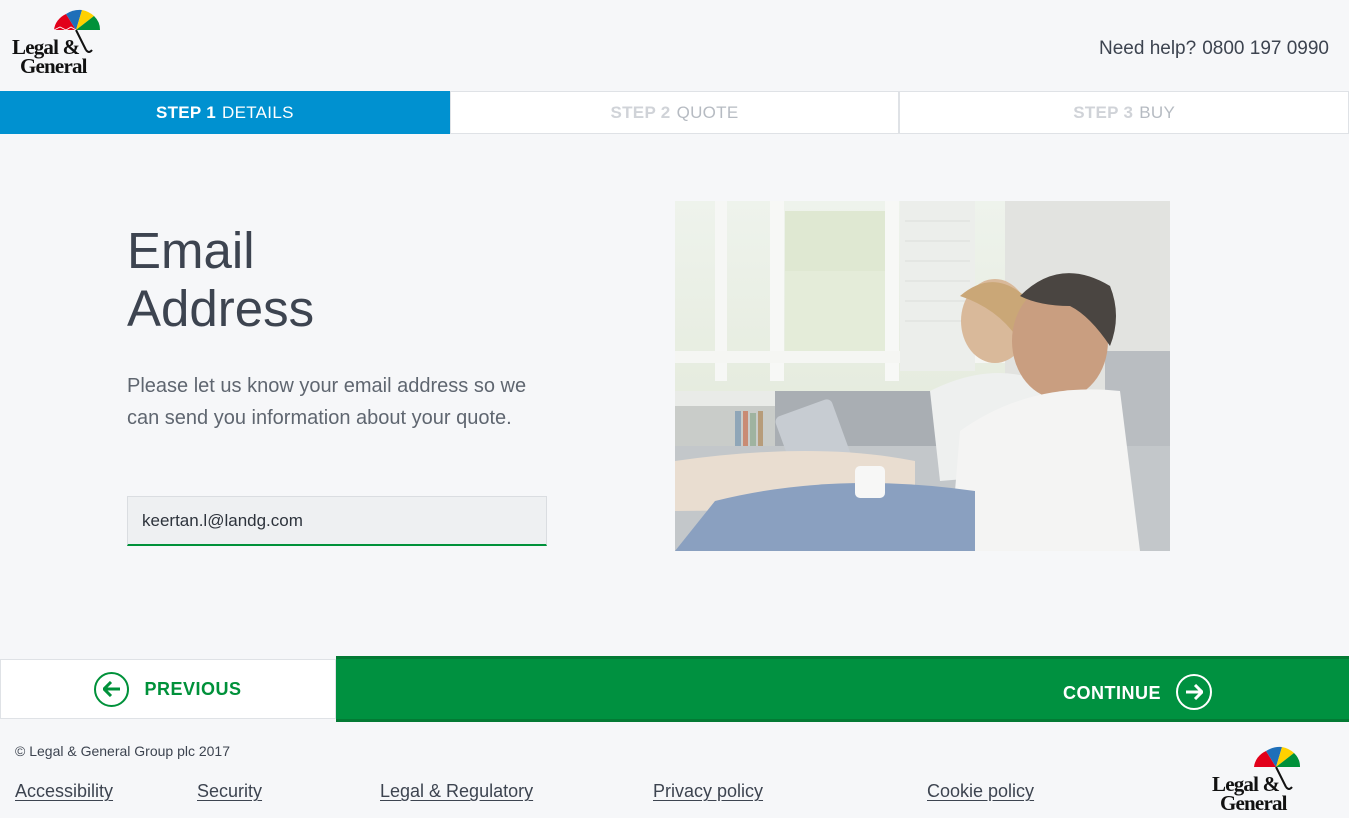  I want to click on step-number: STEP 2, so click(640, 112).